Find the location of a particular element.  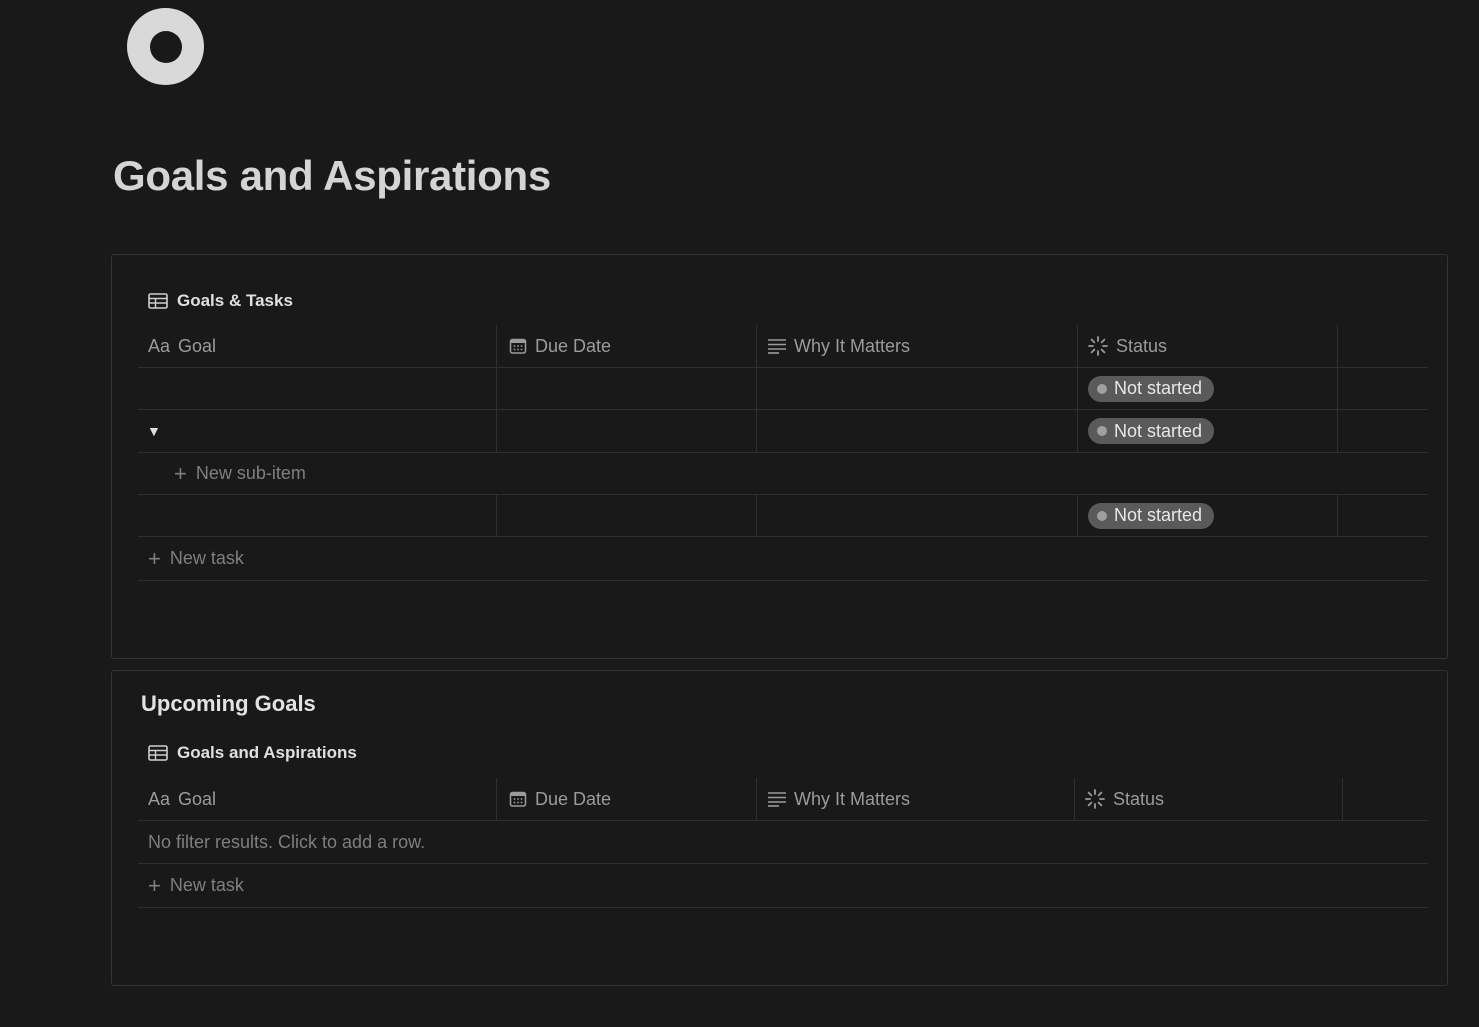

empty-results-row: No filter results. Click to add a row. is located at coordinates (783, 842).